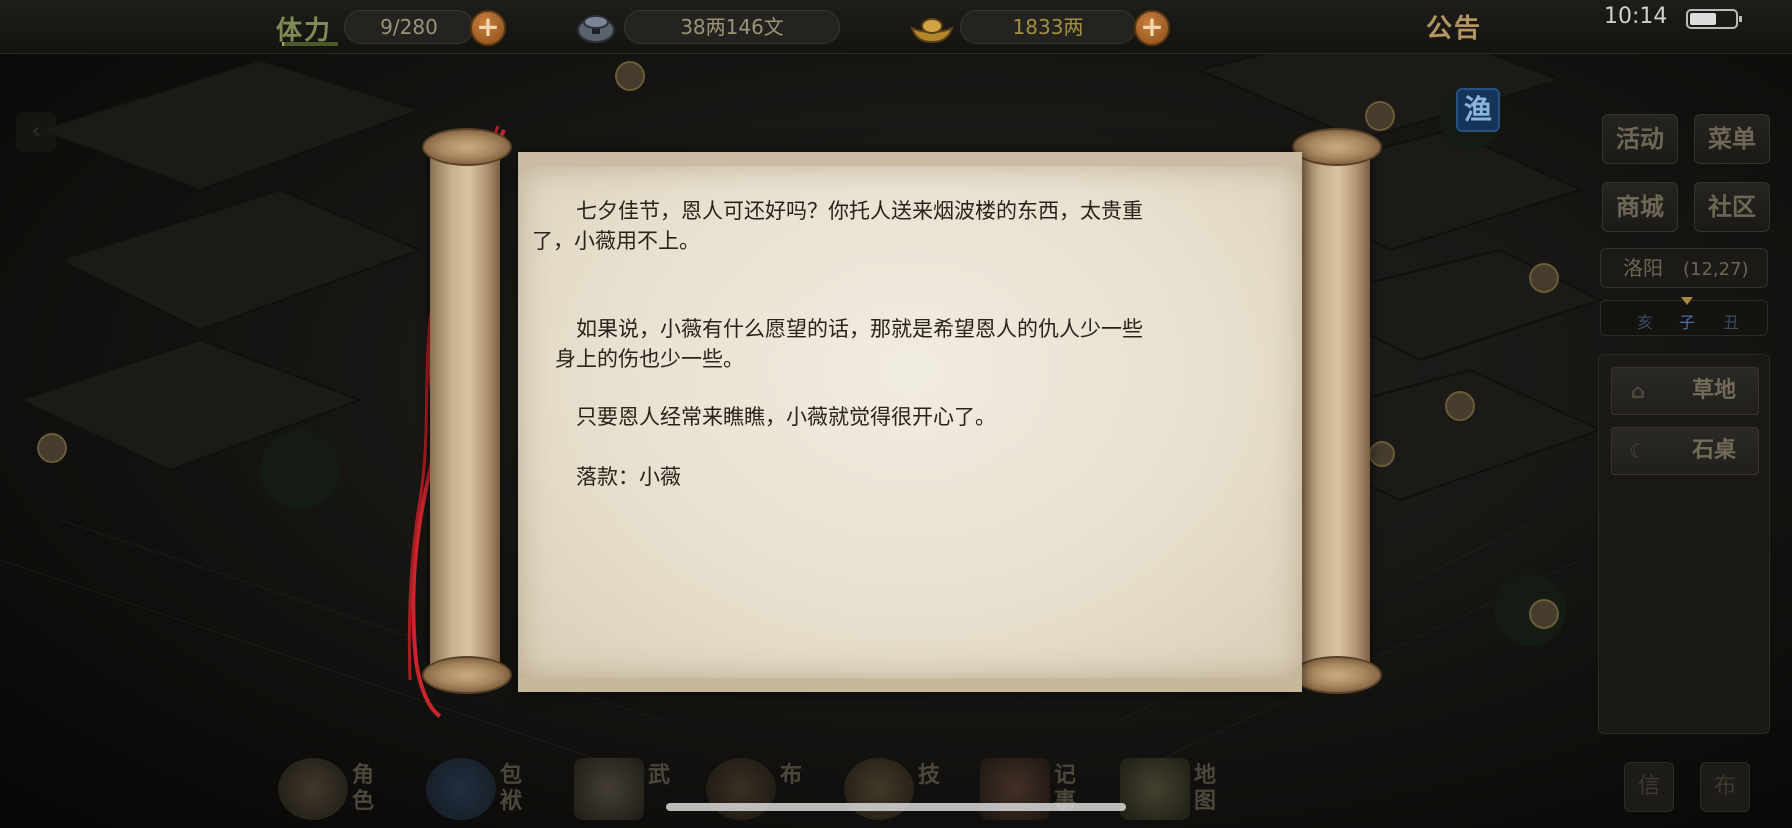  What do you see at coordinates (1337, 411) in the screenshot?
I see `scroll-right-roller` at bounding box center [1337, 411].